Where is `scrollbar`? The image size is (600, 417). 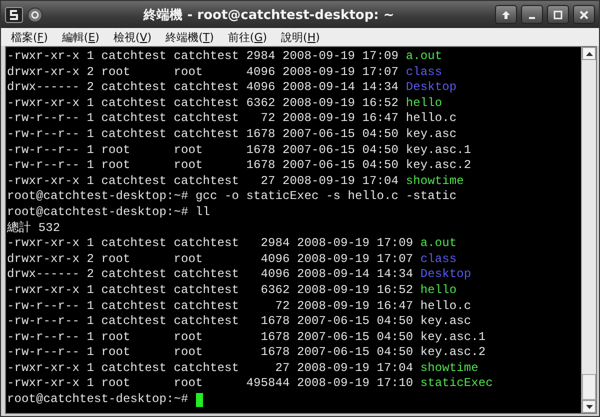 scrollbar is located at coordinates (588, 230).